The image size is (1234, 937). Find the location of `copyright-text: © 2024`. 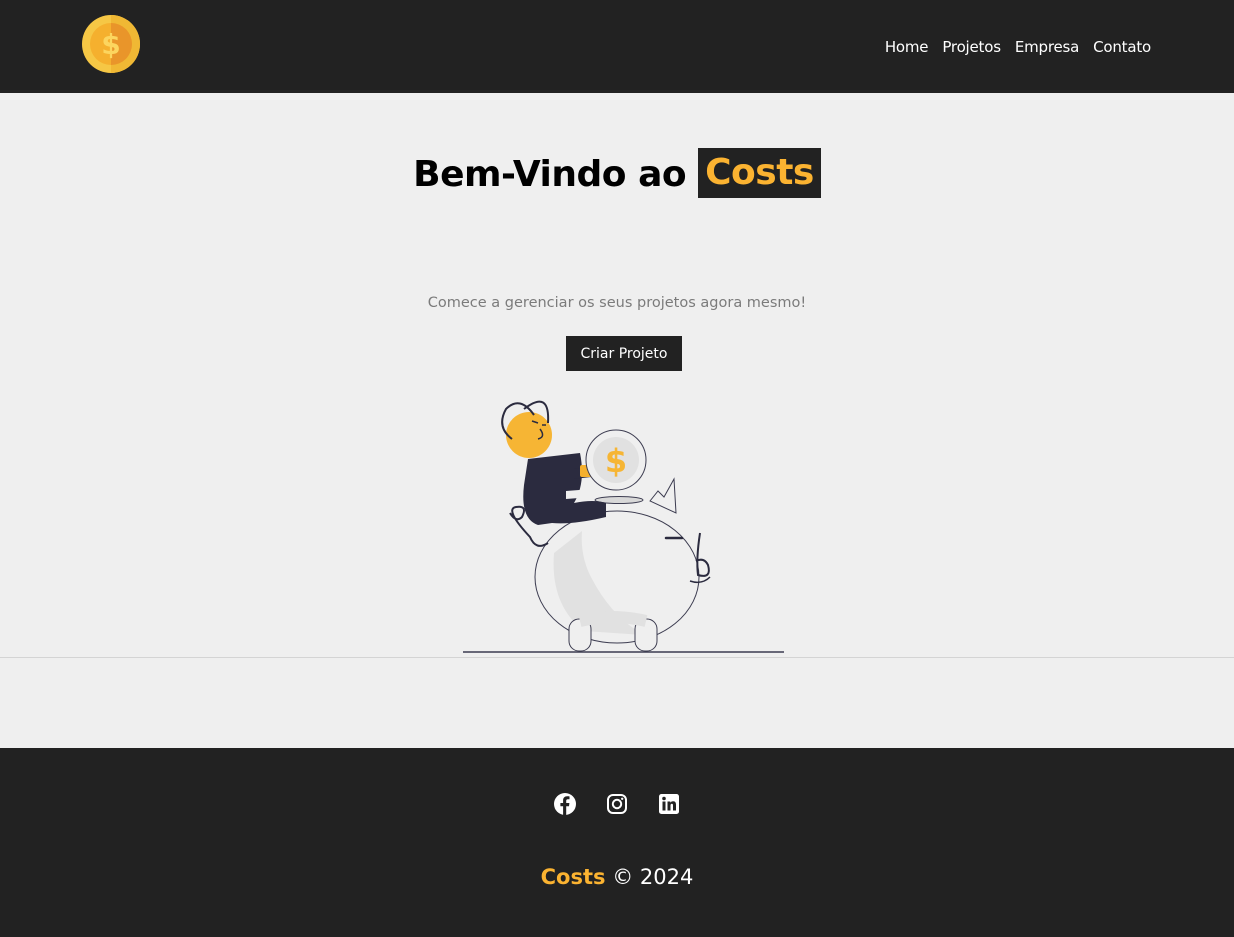

copyright-text: © 2024 is located at coordinates (653, 877).